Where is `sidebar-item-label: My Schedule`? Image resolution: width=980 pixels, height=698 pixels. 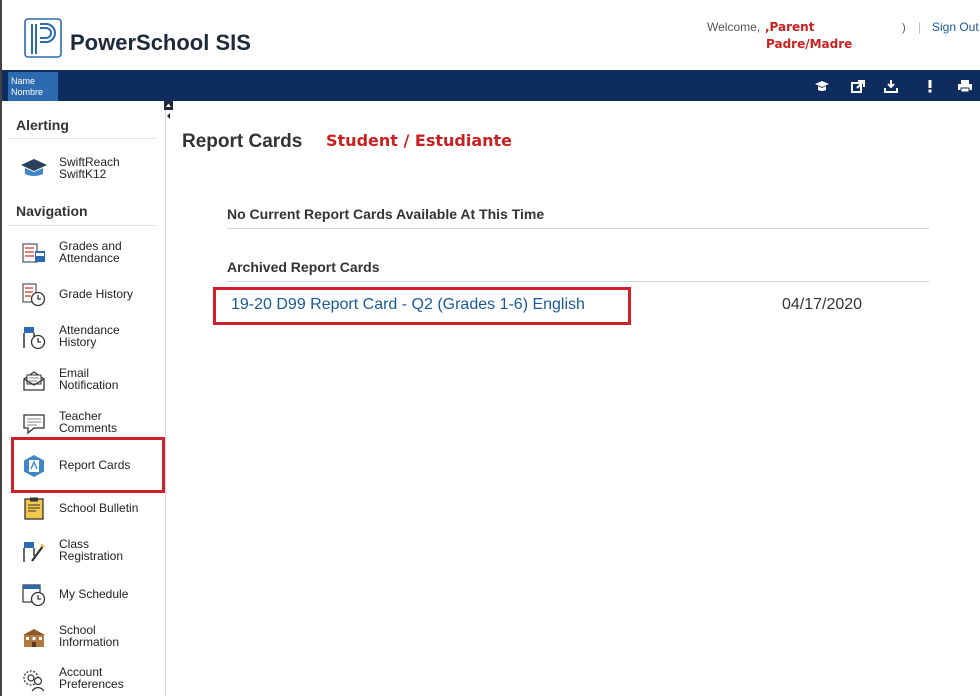 sidebar-item-label: My Schedule is located at coordinates (94, 594).